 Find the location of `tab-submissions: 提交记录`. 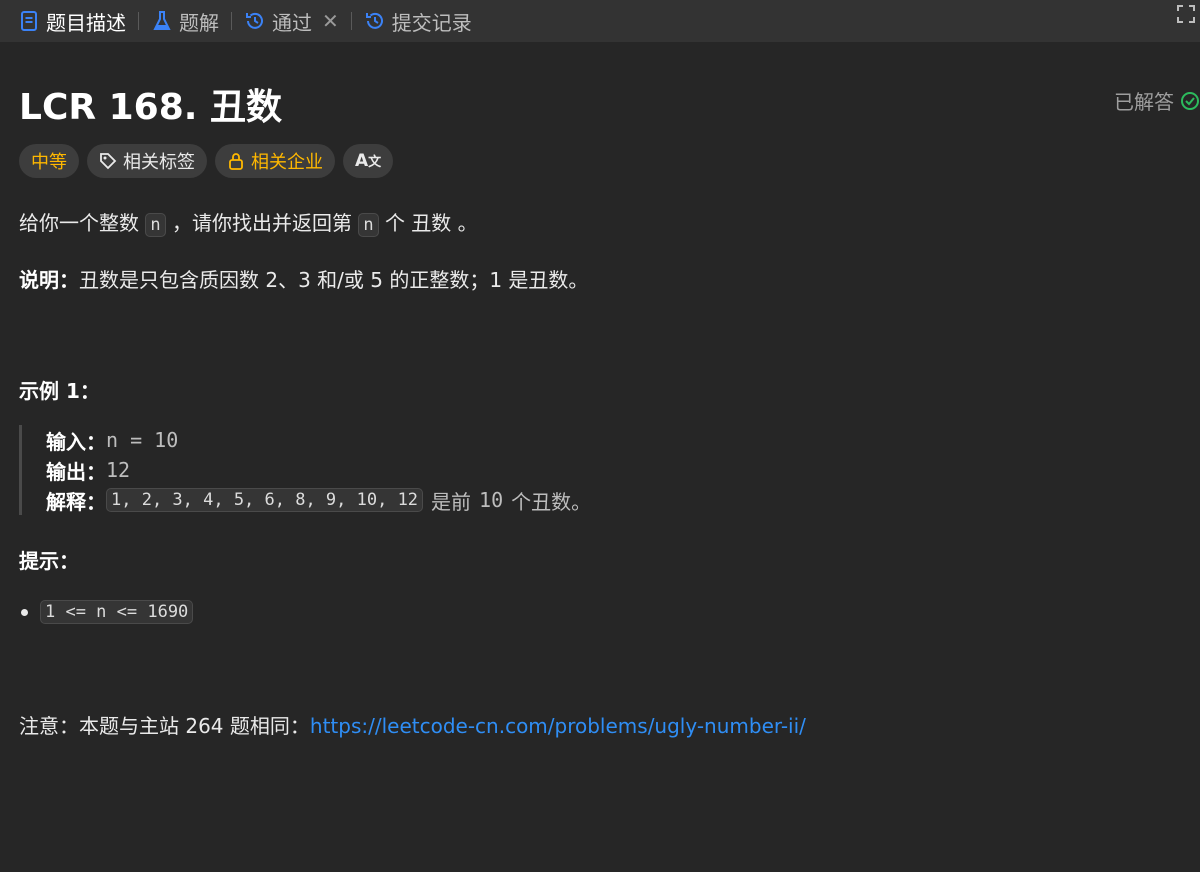

tab-submissions: 提交记录 is located at coordinates (418, 21).